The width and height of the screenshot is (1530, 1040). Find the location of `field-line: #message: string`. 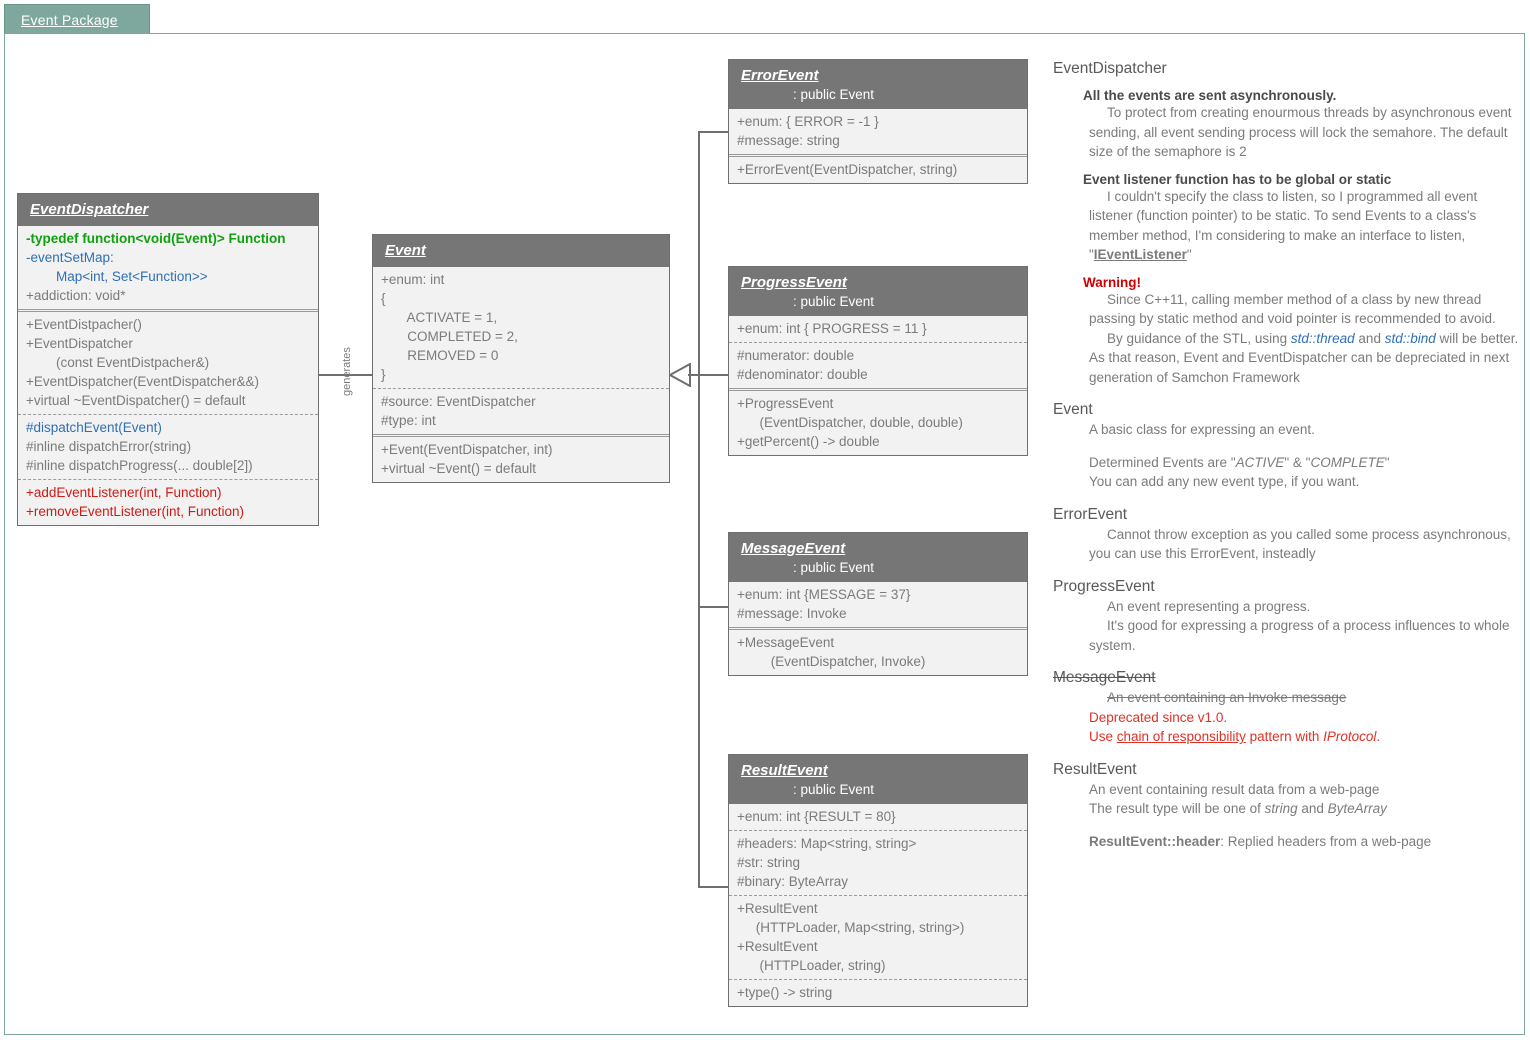

field-line: #message: string is located at coordinates (788, 140).